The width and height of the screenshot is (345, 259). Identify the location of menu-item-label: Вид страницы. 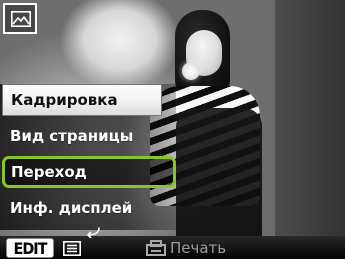
(72, 136).